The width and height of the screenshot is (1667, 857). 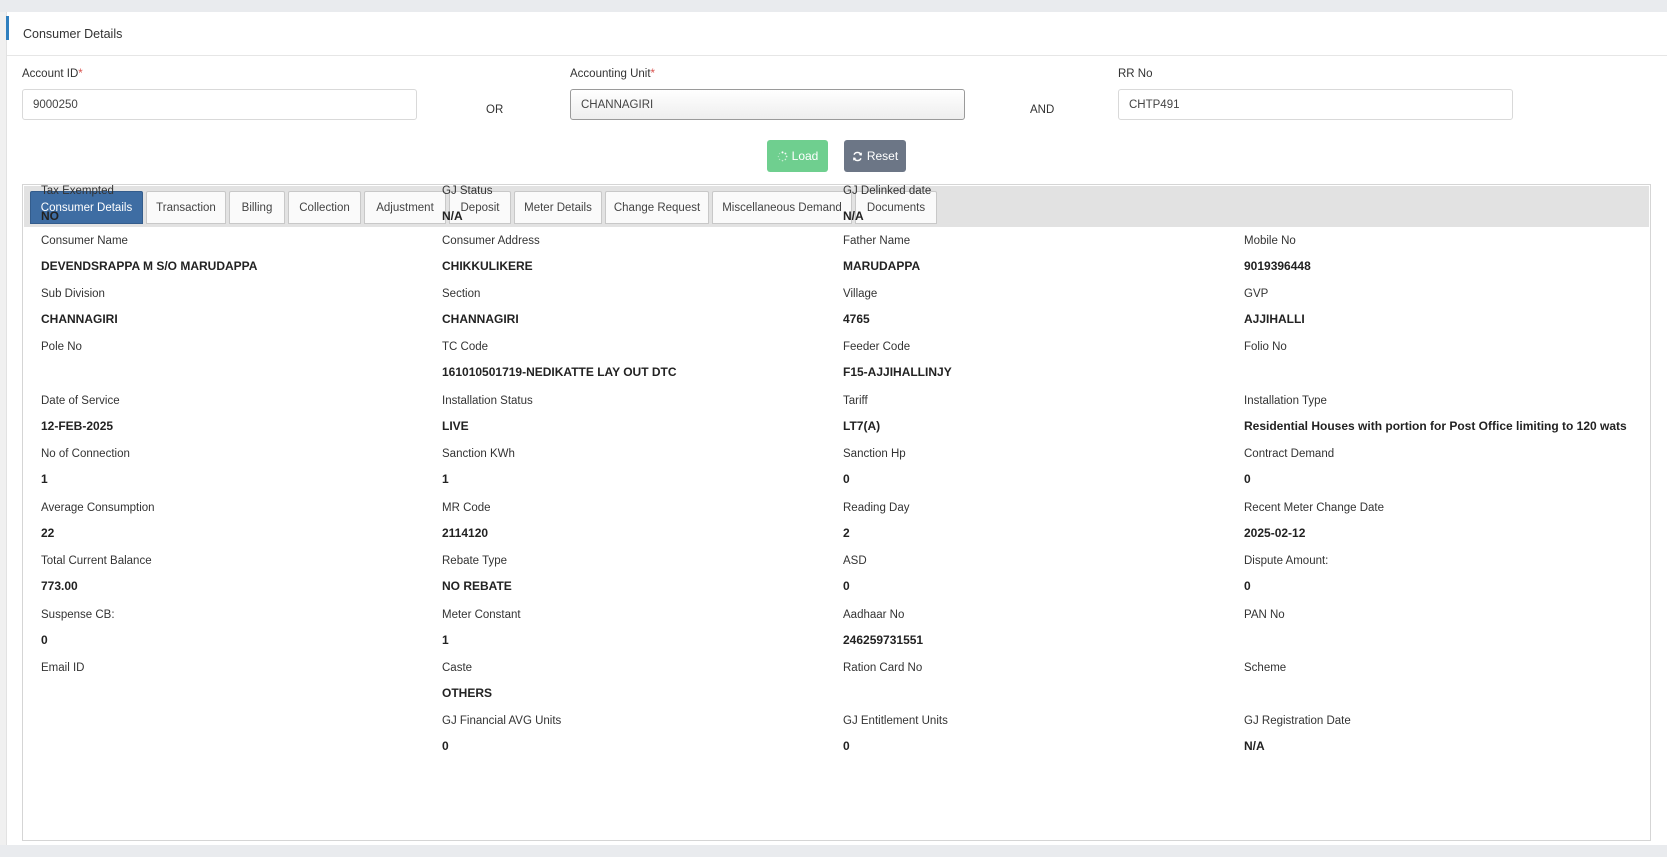 What do you see at coordinates (883, 628) in the screenshot?
I see `detail-field: Aadhaar No 246259731551` at bounding box center [883, 628].